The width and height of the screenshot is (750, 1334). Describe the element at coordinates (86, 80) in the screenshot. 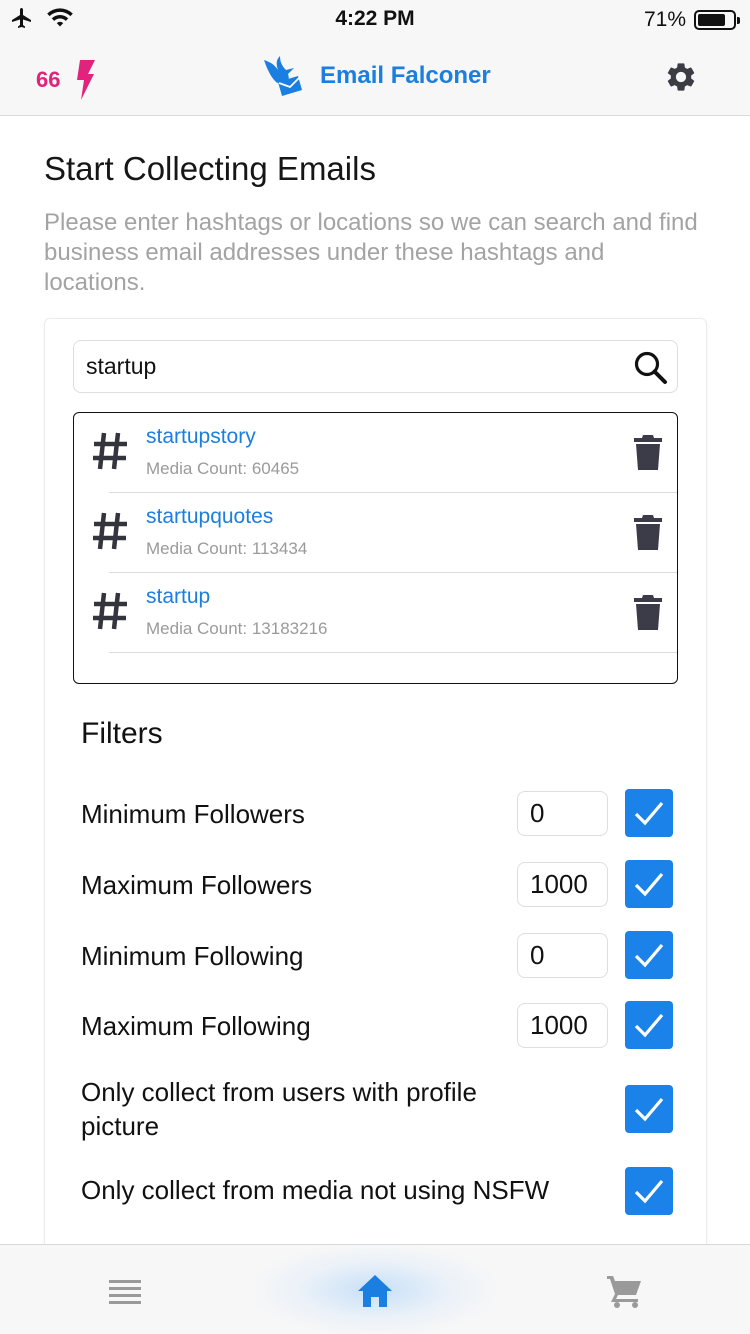

I see `lightning-icon` at that location.